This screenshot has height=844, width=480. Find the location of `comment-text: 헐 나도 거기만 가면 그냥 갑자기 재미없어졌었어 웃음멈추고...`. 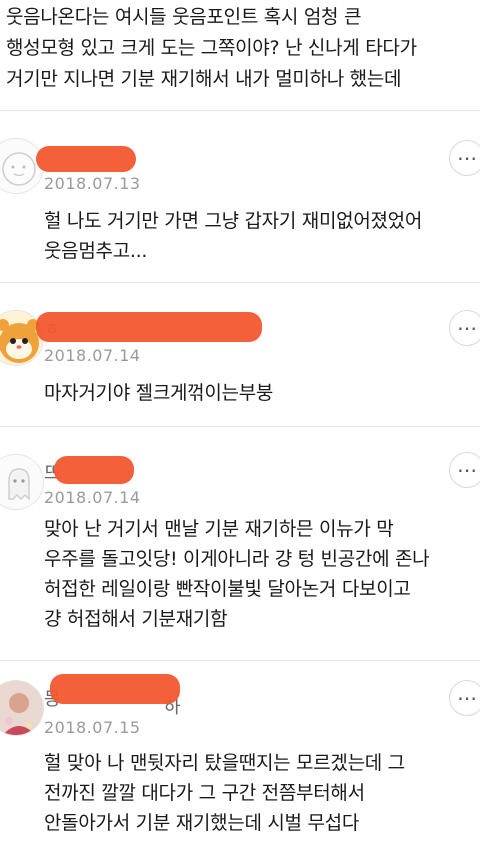

comment-text: 헐 나도 거기만 가면 그냥 갑자기 재미없어졌었어 웃음멈추고... is located at coordinates (259, 236).